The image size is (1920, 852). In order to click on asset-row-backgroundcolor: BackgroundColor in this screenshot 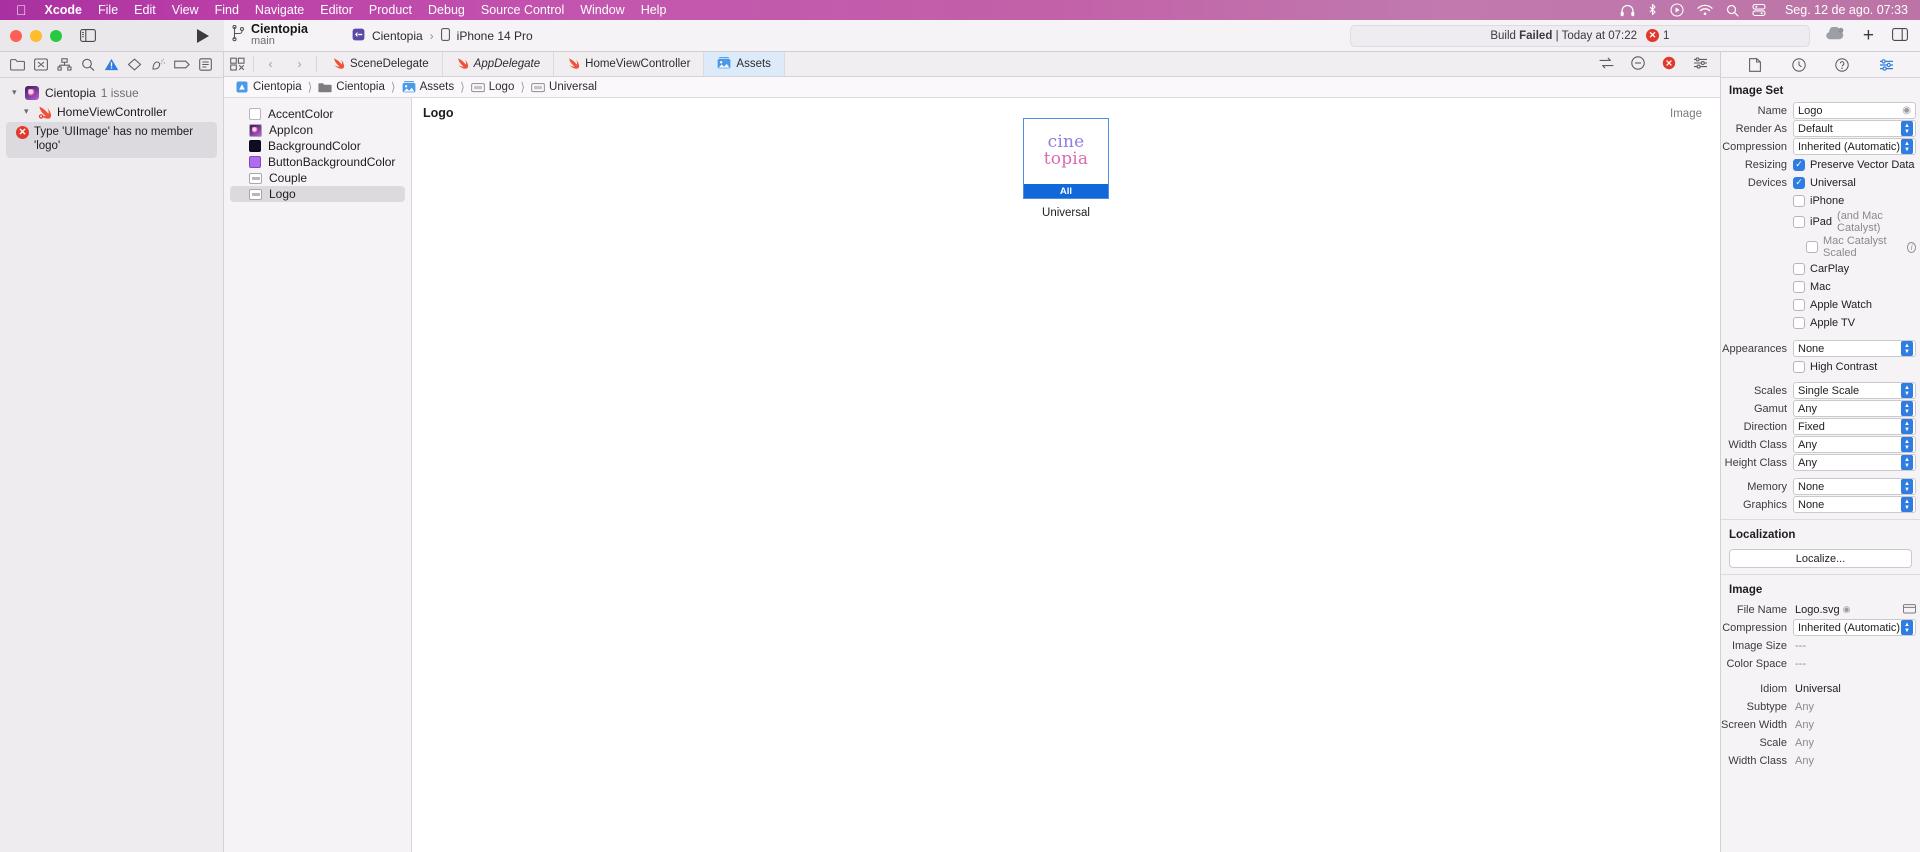, I will do `click(317, 146)`.